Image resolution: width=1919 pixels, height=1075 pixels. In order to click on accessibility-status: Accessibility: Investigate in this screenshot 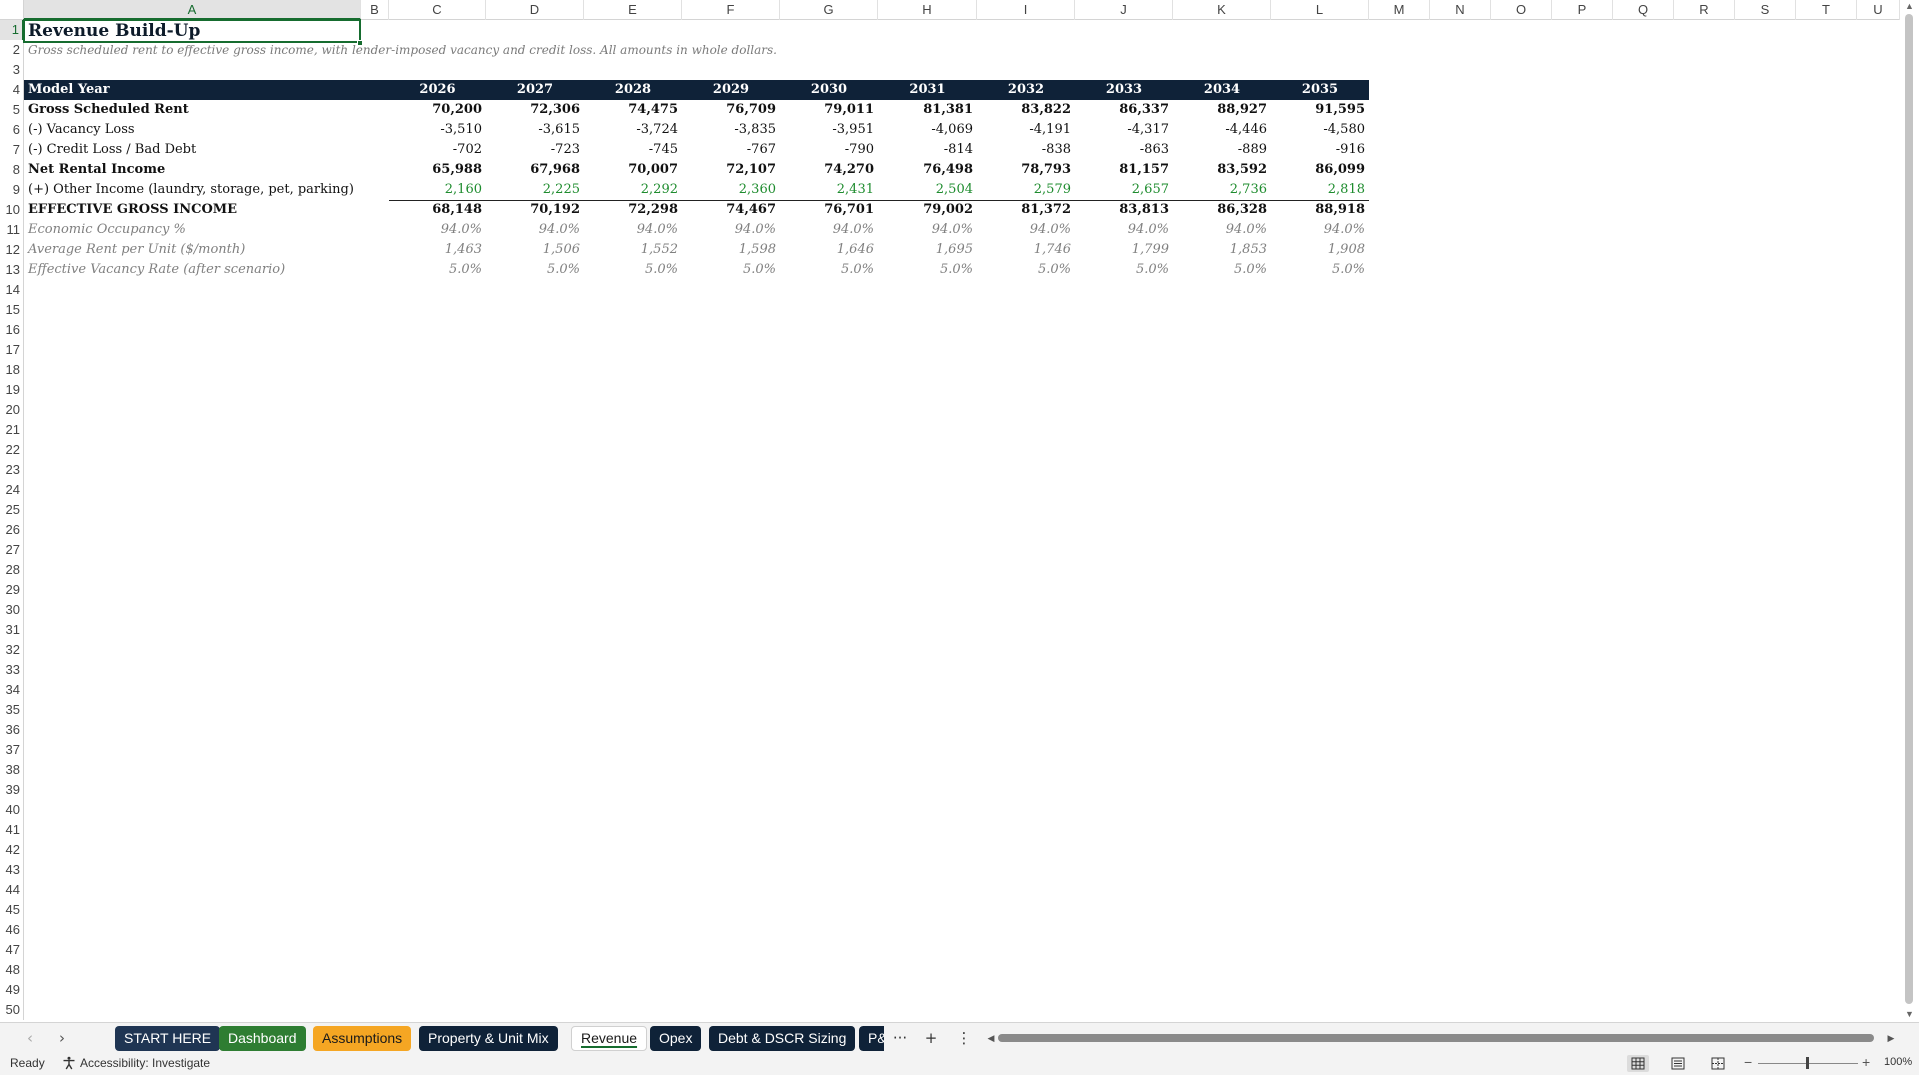, I will do `click(136, 1063)`.